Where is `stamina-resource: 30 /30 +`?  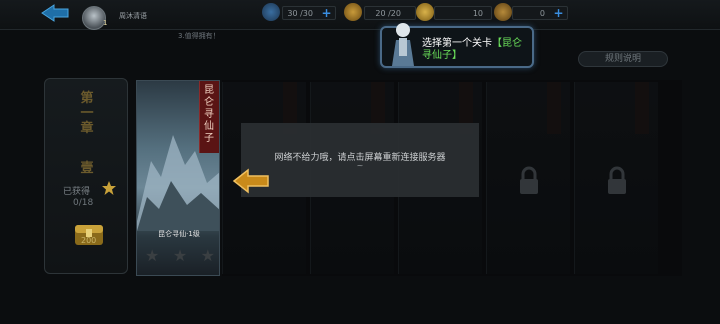 stamina-resource: 30 /30 + is located at coordinates (309, 13).